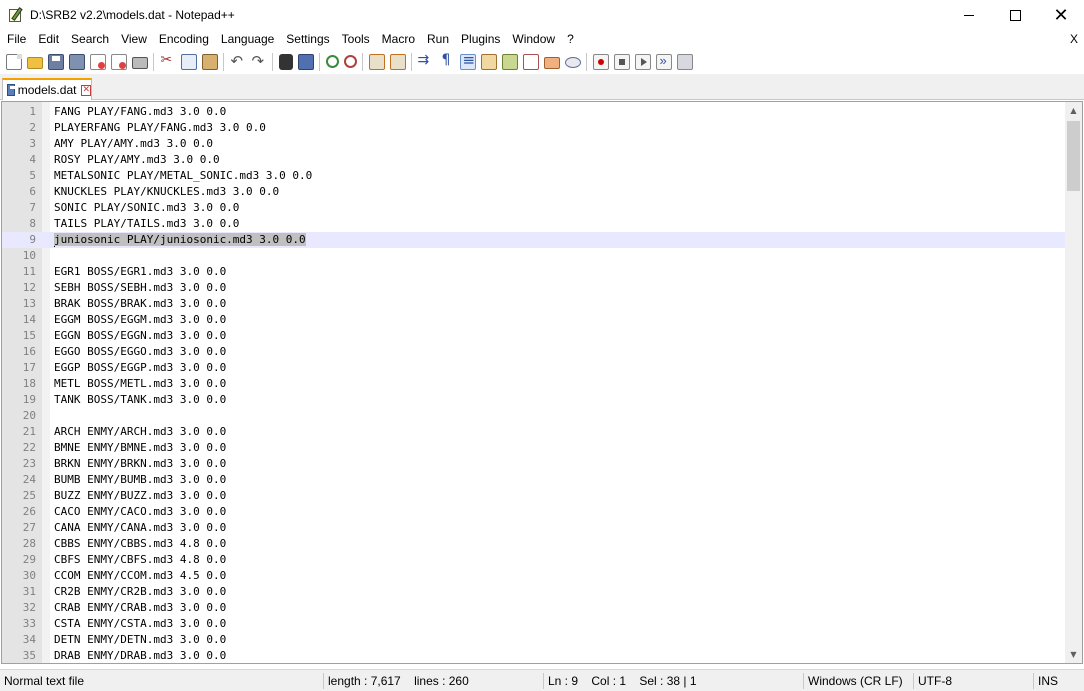  I want to click on status-encoding: UTF-8, so click(933, 680).